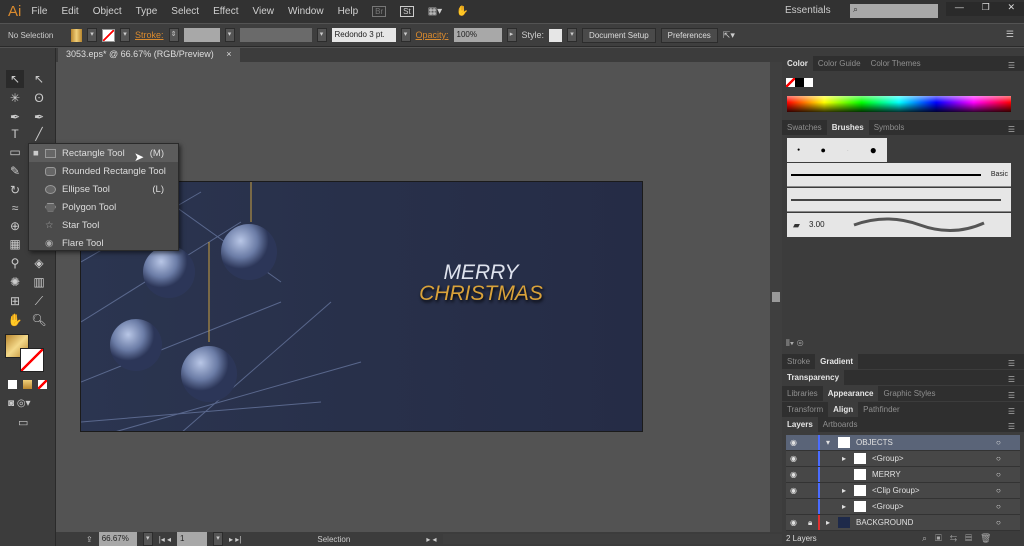  Describe the element at coordinates (39, 134) in the screenshot. I see `line-tool-icon: ╱` at that location.